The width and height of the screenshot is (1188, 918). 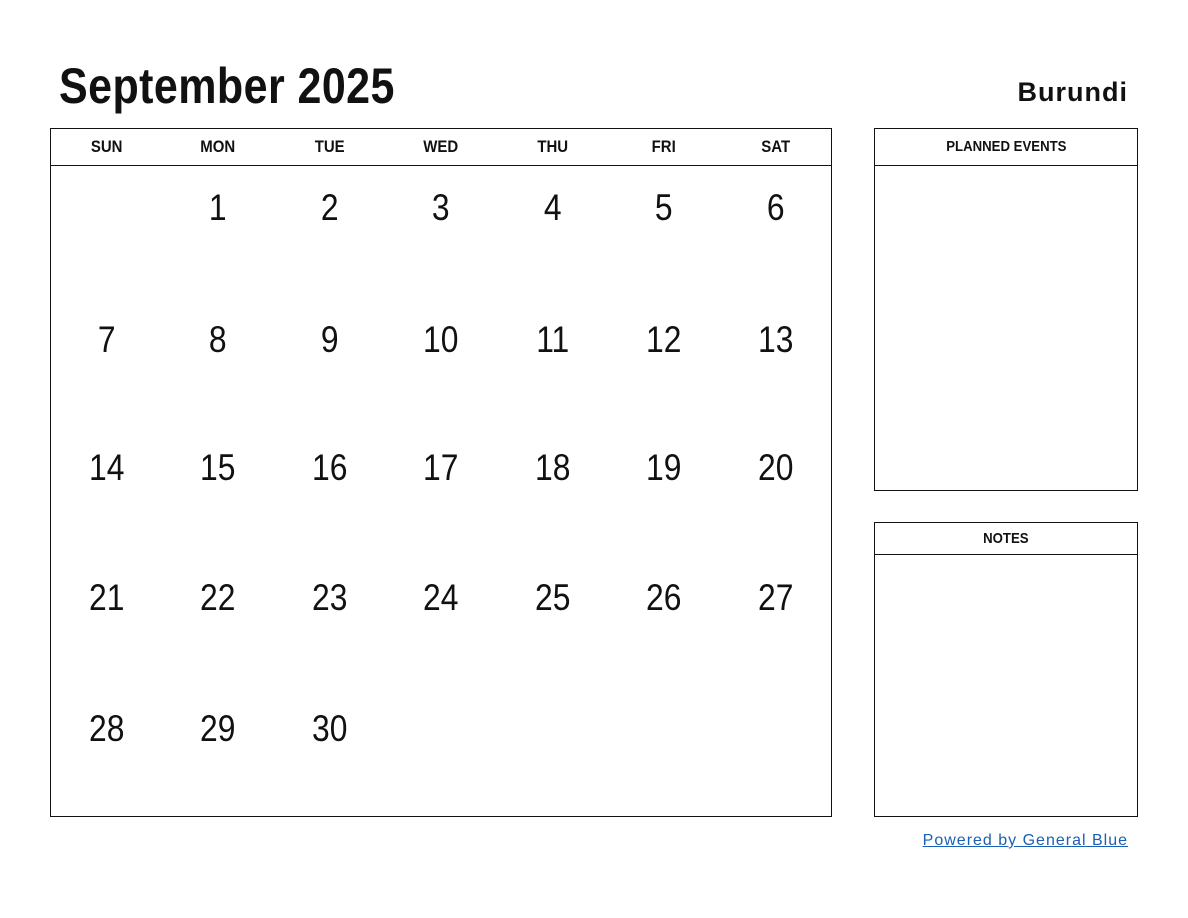 I want to click on page-title: September 2025, so click(x=227, y=86).